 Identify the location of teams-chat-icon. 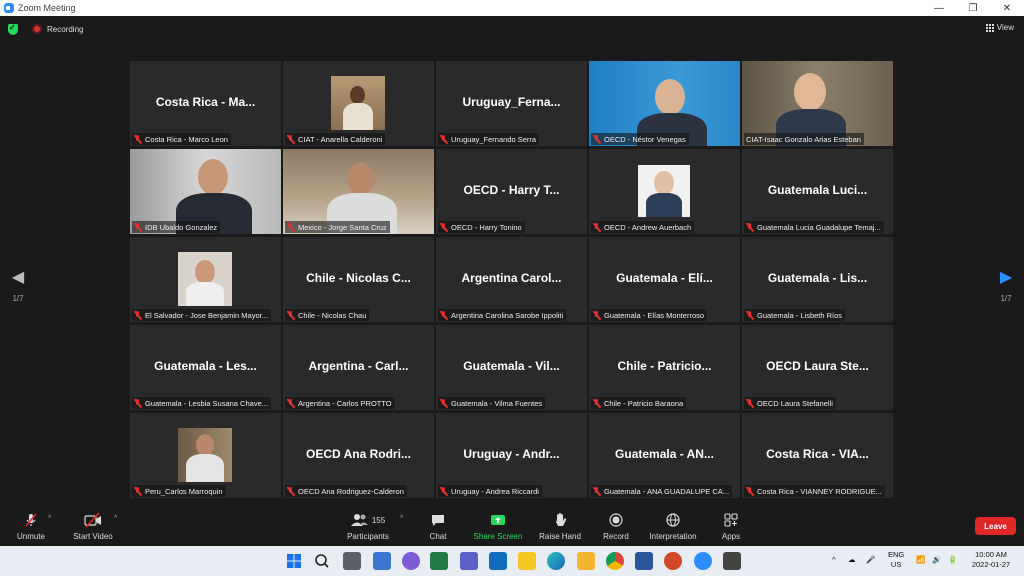
(411, 561).